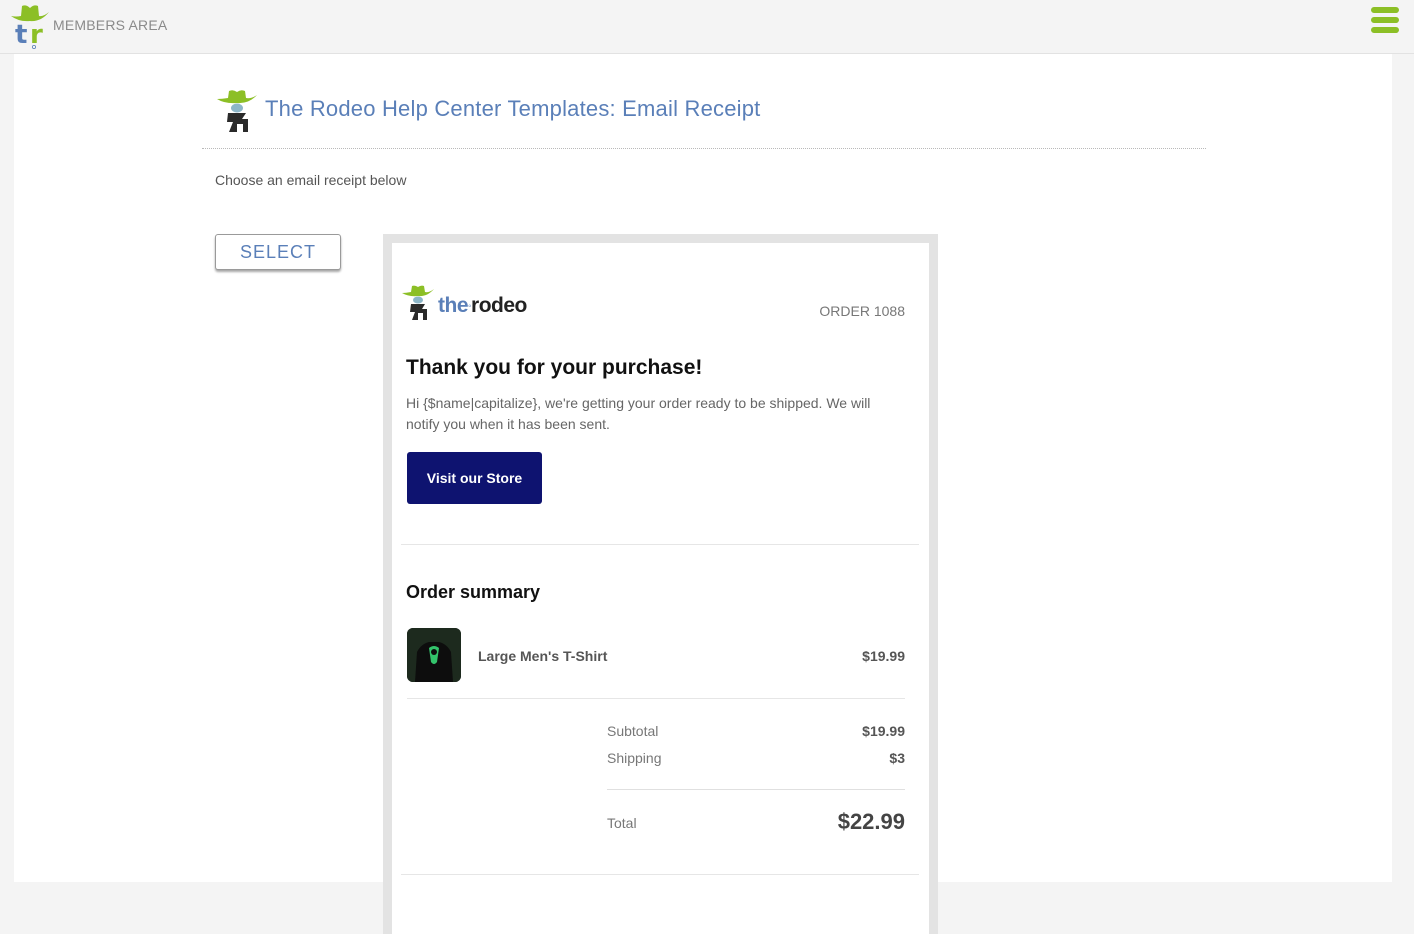 The image size is (1414, 934). Describe the element at coordinates (499, 305) in the screenshot. I see `brand-rodeo-text: rodeo` at that location.